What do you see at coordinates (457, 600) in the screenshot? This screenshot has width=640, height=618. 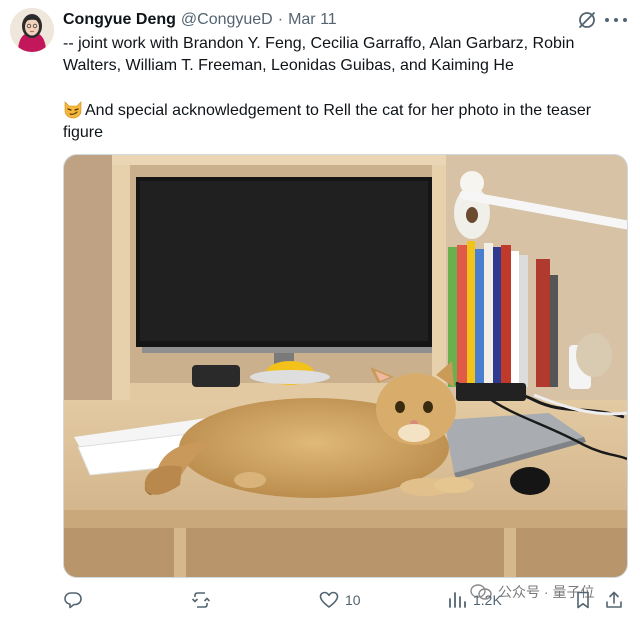 I see `views-icon` at bounding box center [457, 600].